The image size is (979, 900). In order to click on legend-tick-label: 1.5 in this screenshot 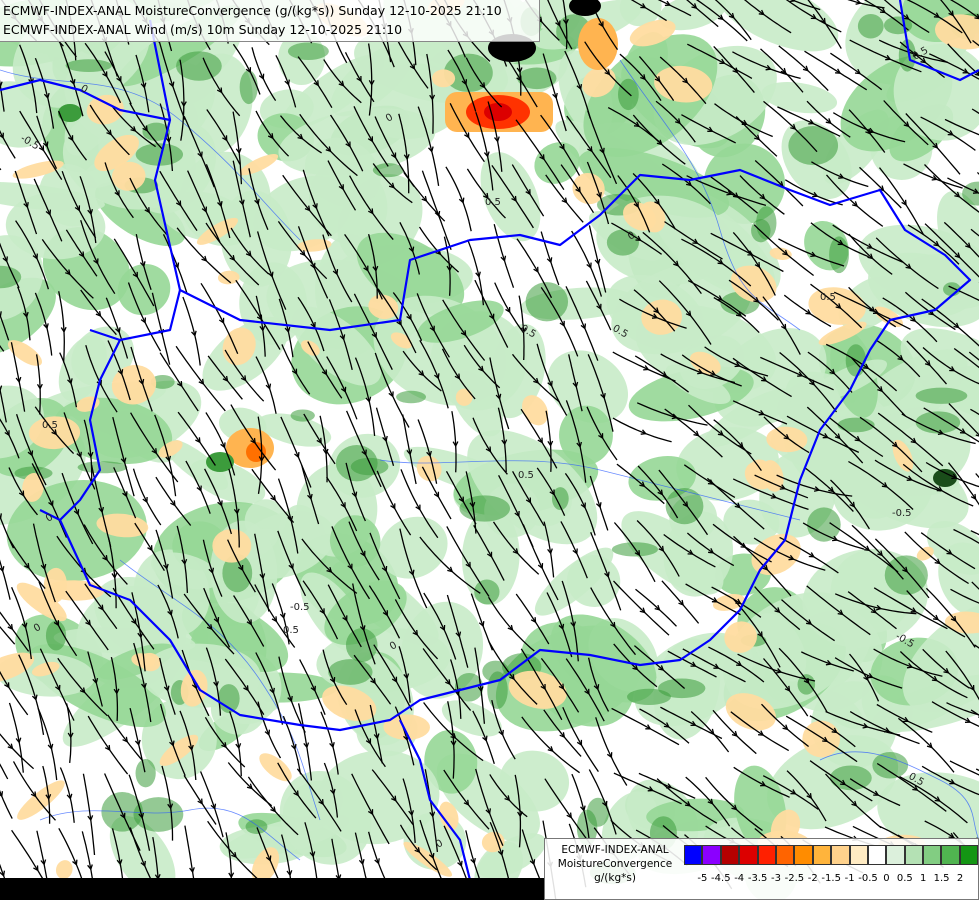, I will do `click(941, 878)`.